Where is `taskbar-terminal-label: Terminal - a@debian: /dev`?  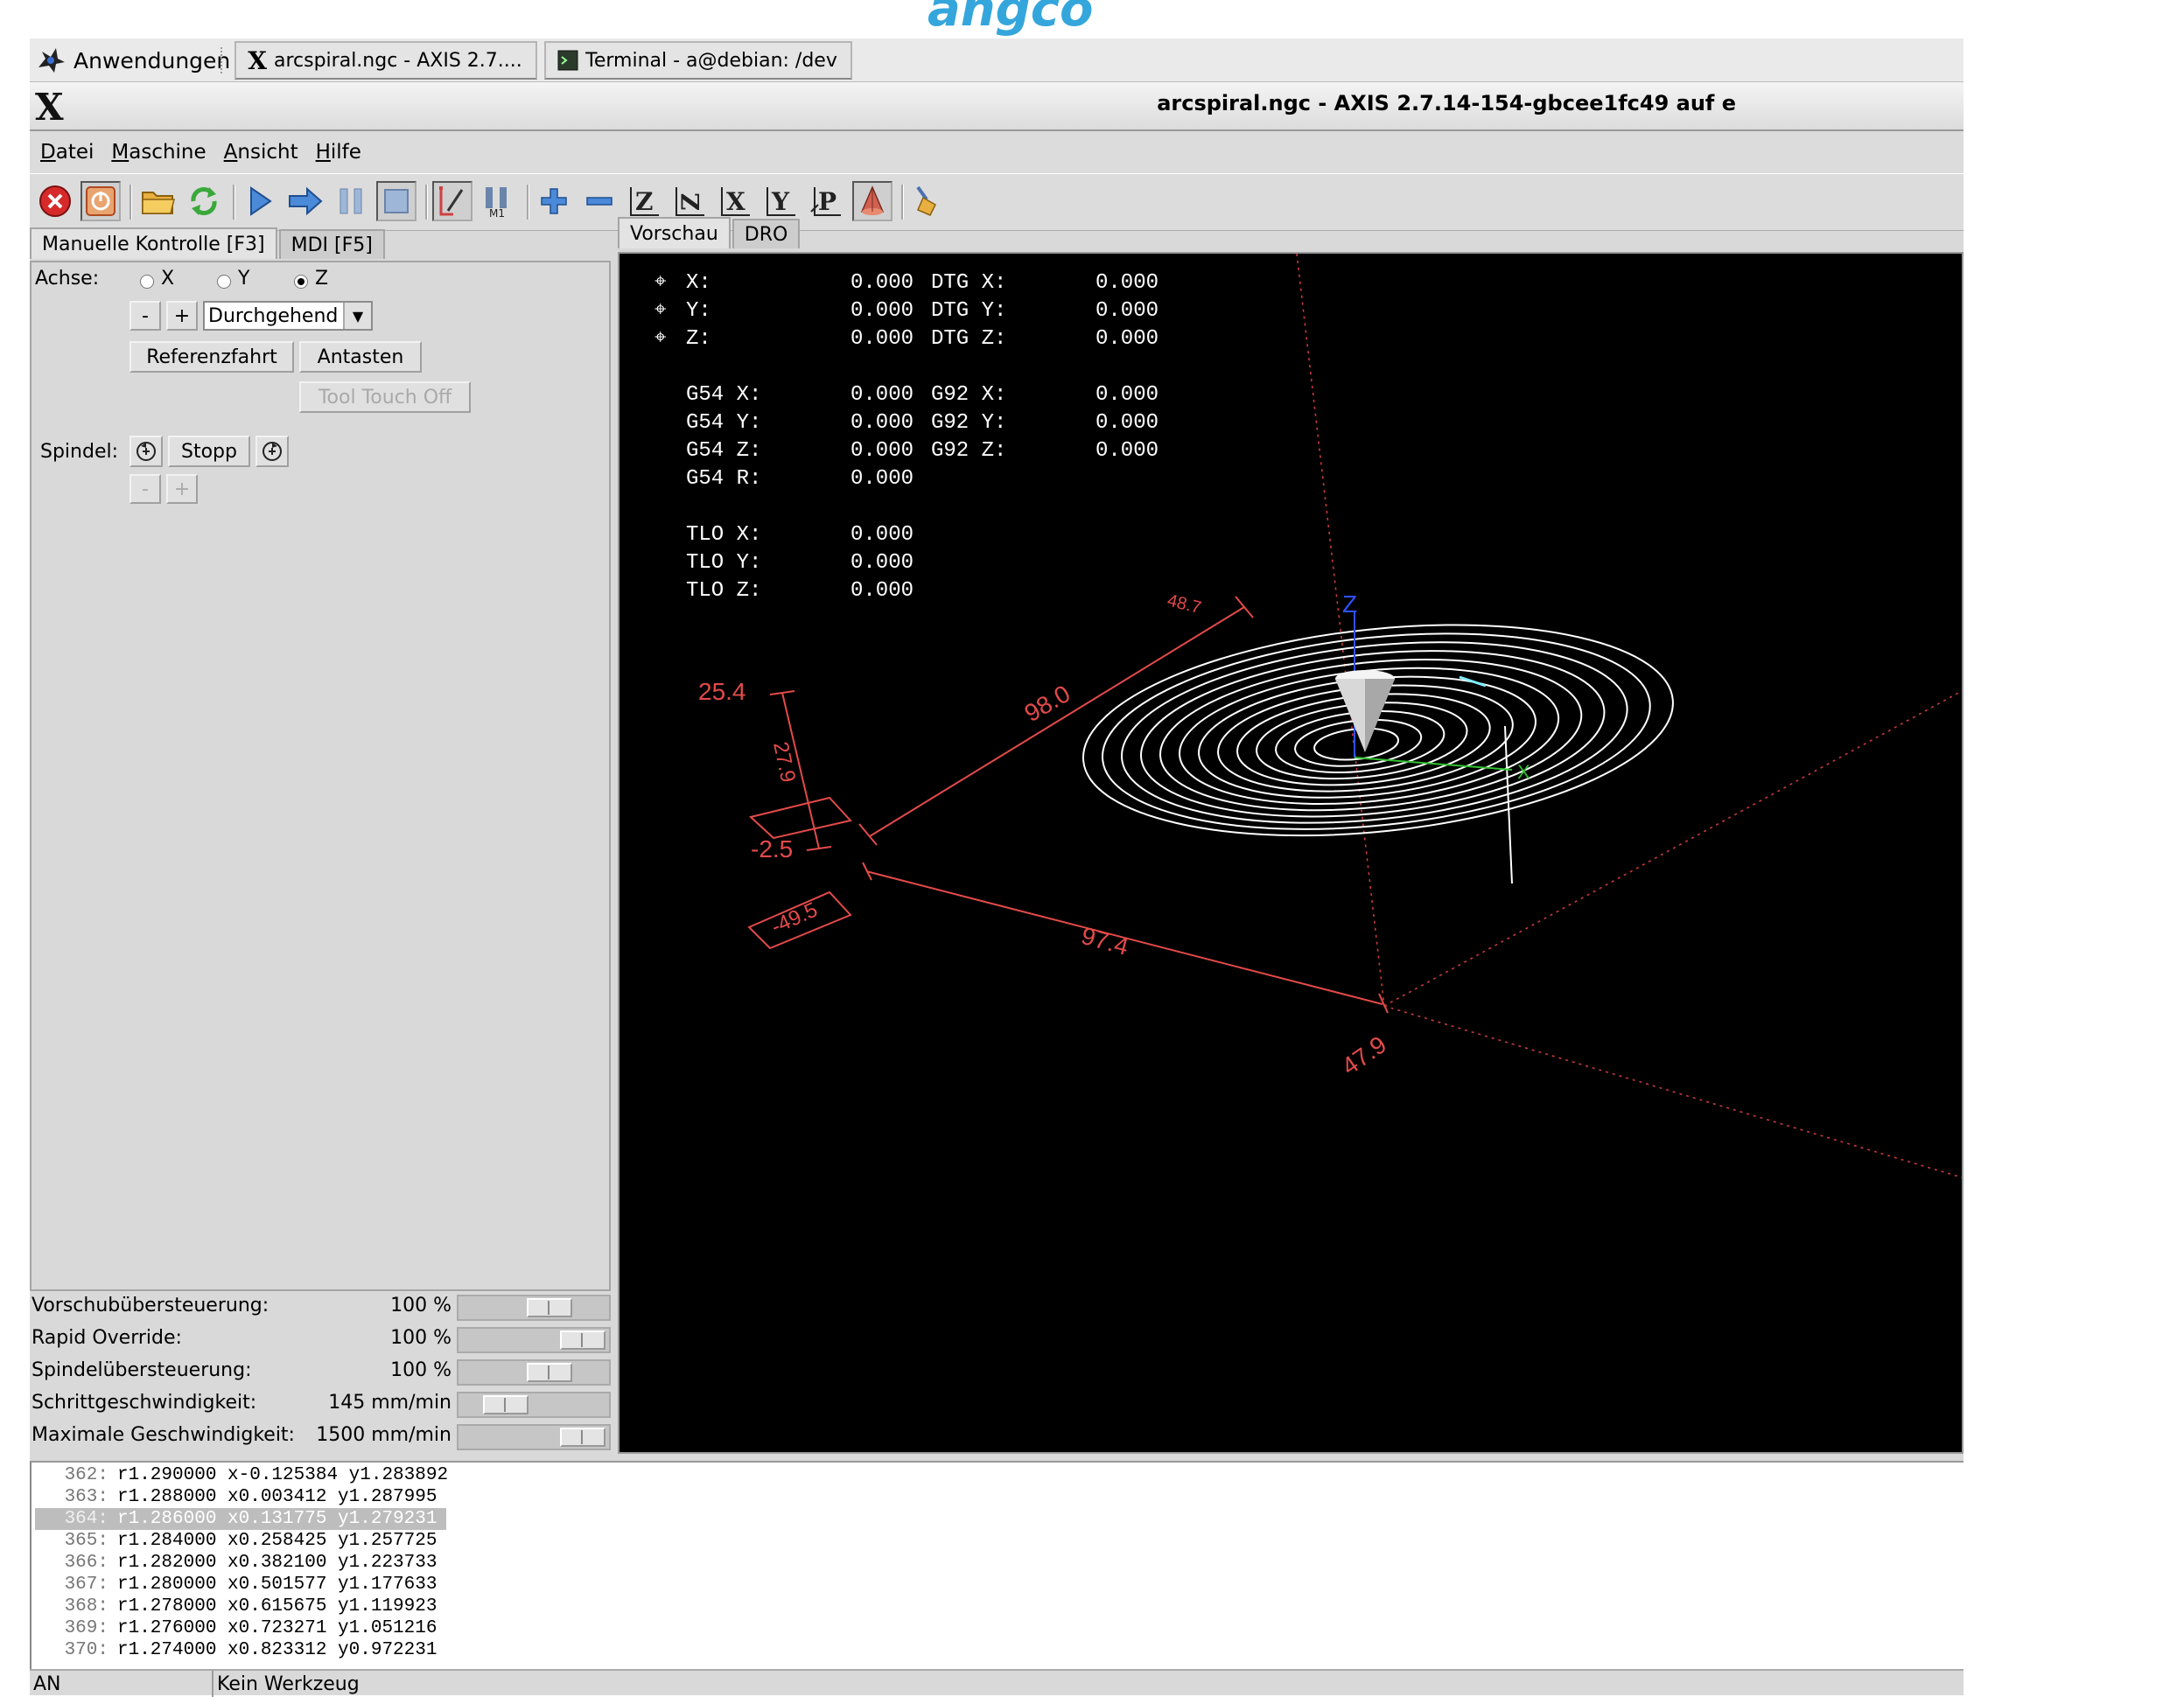 taskbar-terminal-label: Terminal - a@debian: /dev is located at coordinates (711, 60).